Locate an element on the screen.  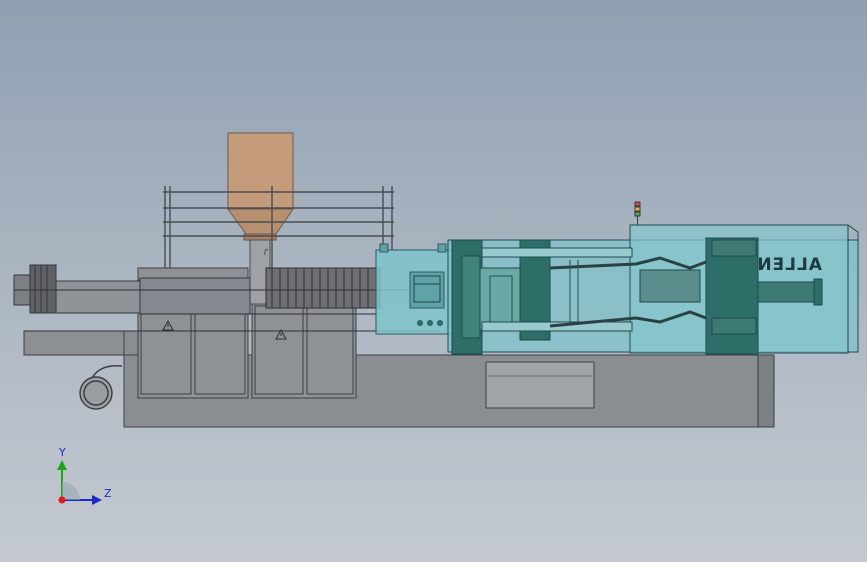
triad-plane is located at coordinates (71, 491).